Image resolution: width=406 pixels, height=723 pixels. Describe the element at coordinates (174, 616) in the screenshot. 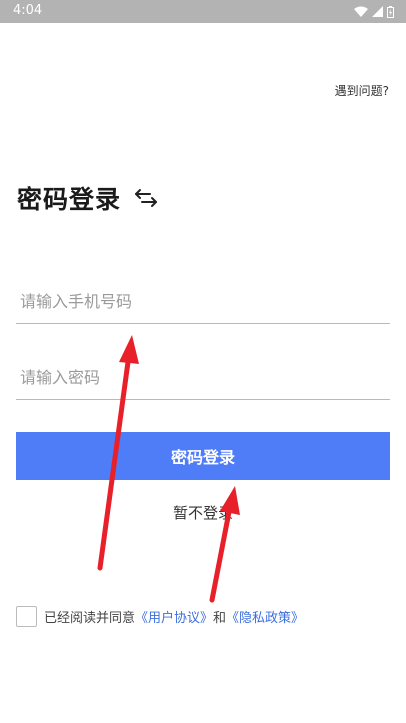

I see `user-agreement-link: 《用户协议》` at that location.